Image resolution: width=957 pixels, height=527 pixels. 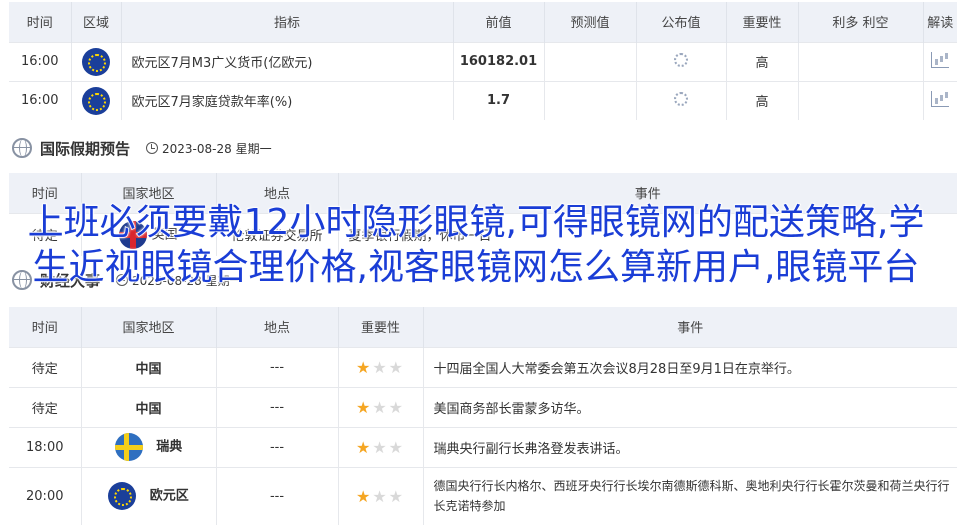 What do you see at coordinates (499, 100) in the screenshot?
I see `previous-value: 1.7` at bounding box center [499, 100].